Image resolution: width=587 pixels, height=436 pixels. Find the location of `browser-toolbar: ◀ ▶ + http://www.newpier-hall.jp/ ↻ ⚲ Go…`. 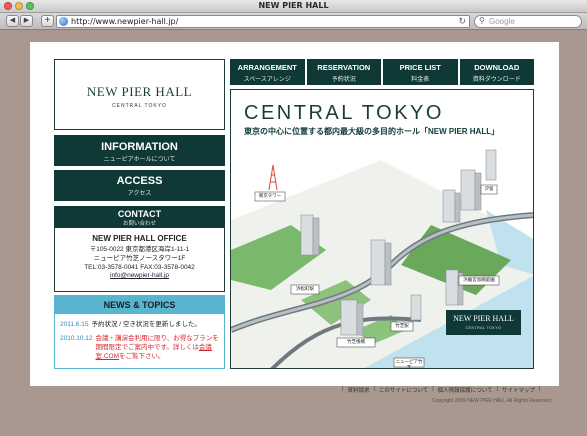

browser-toolbar: ◀ ▶ + http://www.newpier-hall.jp/ ↻ ⚲ Go… is located at coordinates (293, 21).